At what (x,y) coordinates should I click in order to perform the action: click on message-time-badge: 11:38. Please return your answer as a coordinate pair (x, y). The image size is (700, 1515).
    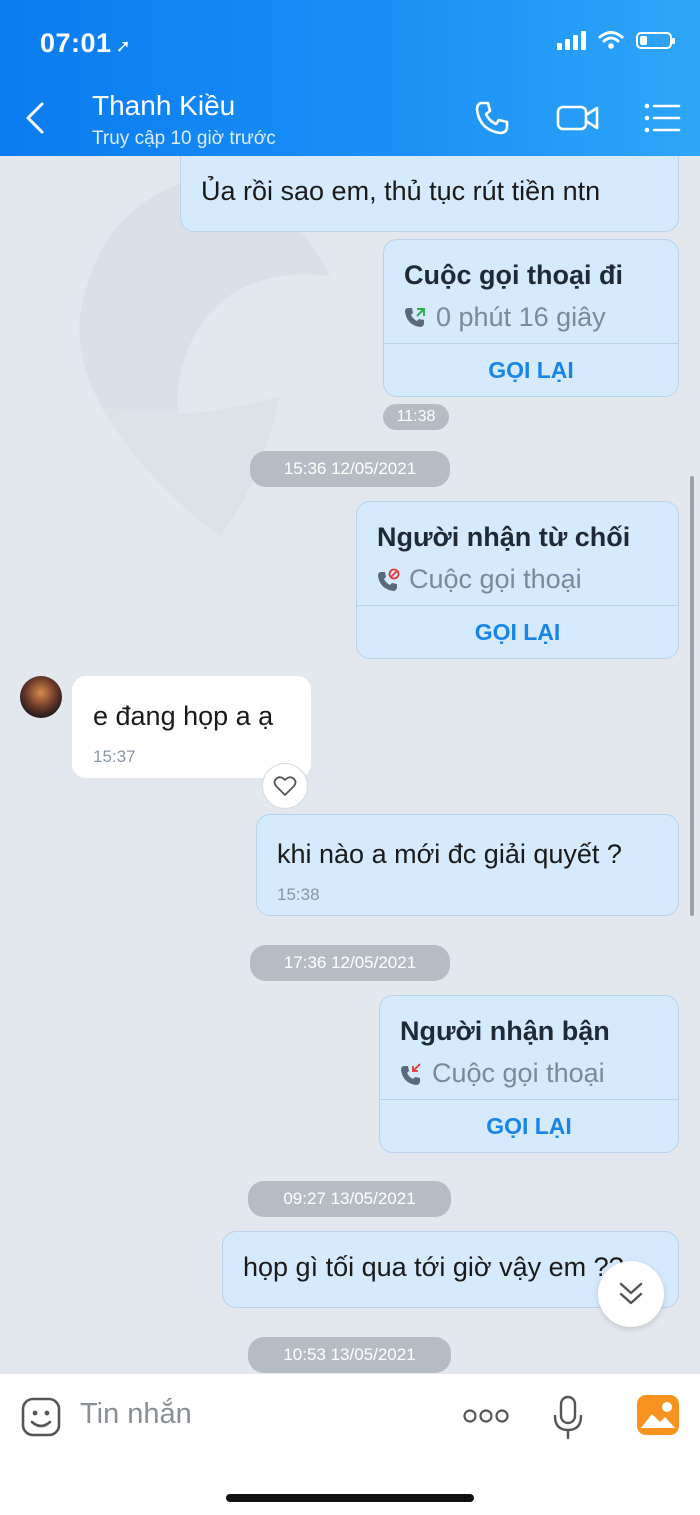
    Looking at the image, I should click on (416, 417).